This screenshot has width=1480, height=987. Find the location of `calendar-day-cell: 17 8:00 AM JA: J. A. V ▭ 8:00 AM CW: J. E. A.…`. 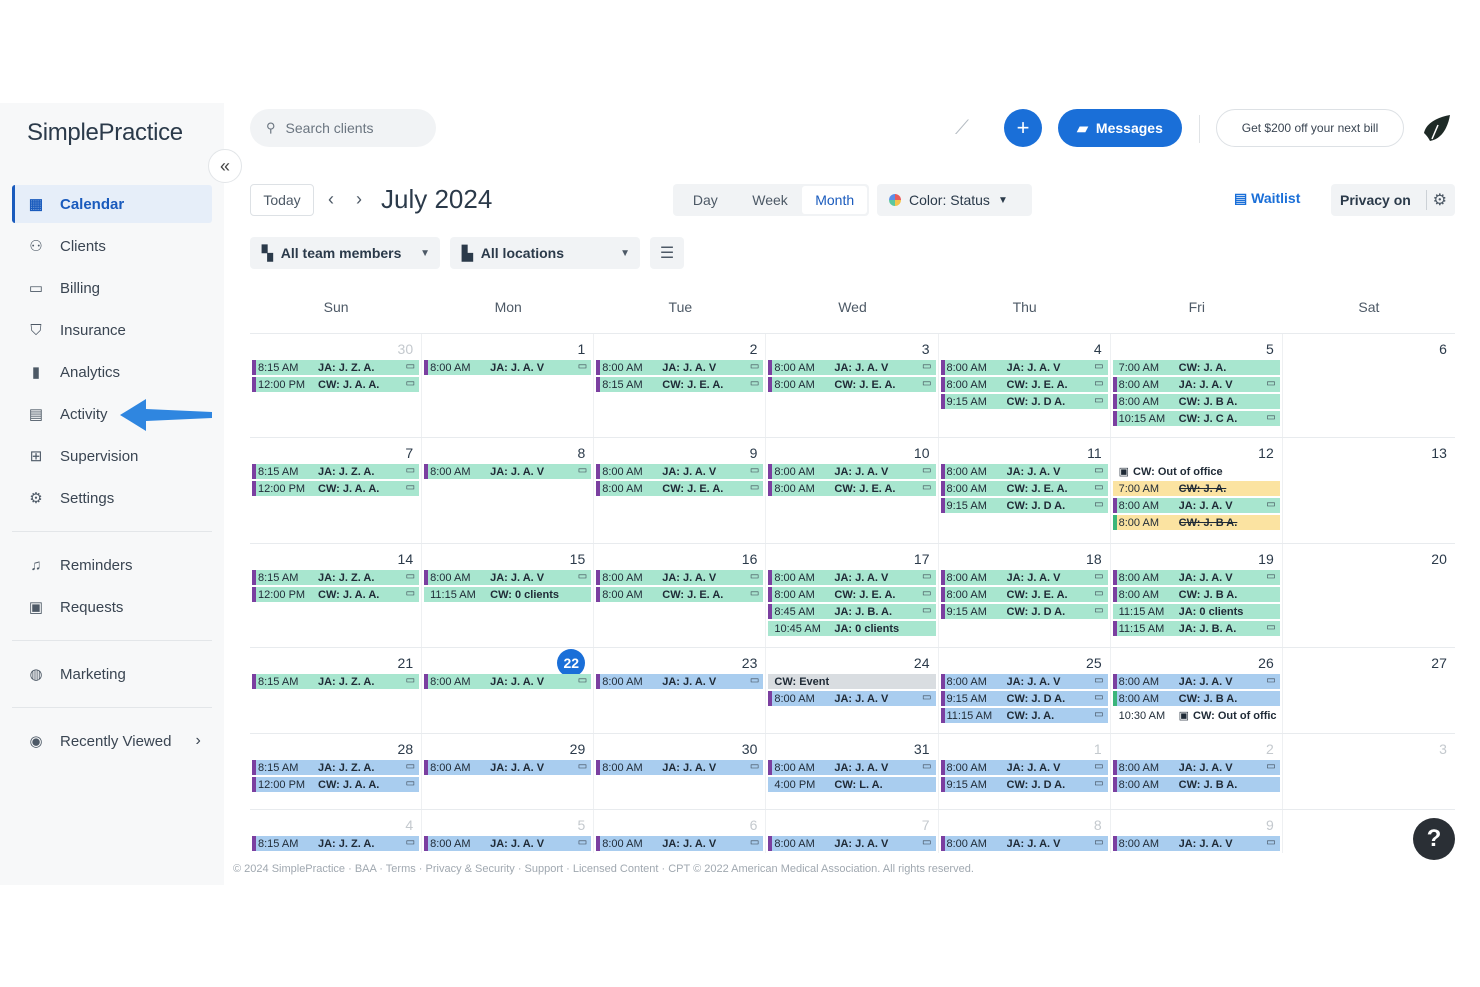

calendar-day-cell: 17 8:00 AM JA: J. A. V ▭ 8:00 AM CW: J. E. A.… is located at coordinates (852, 595).